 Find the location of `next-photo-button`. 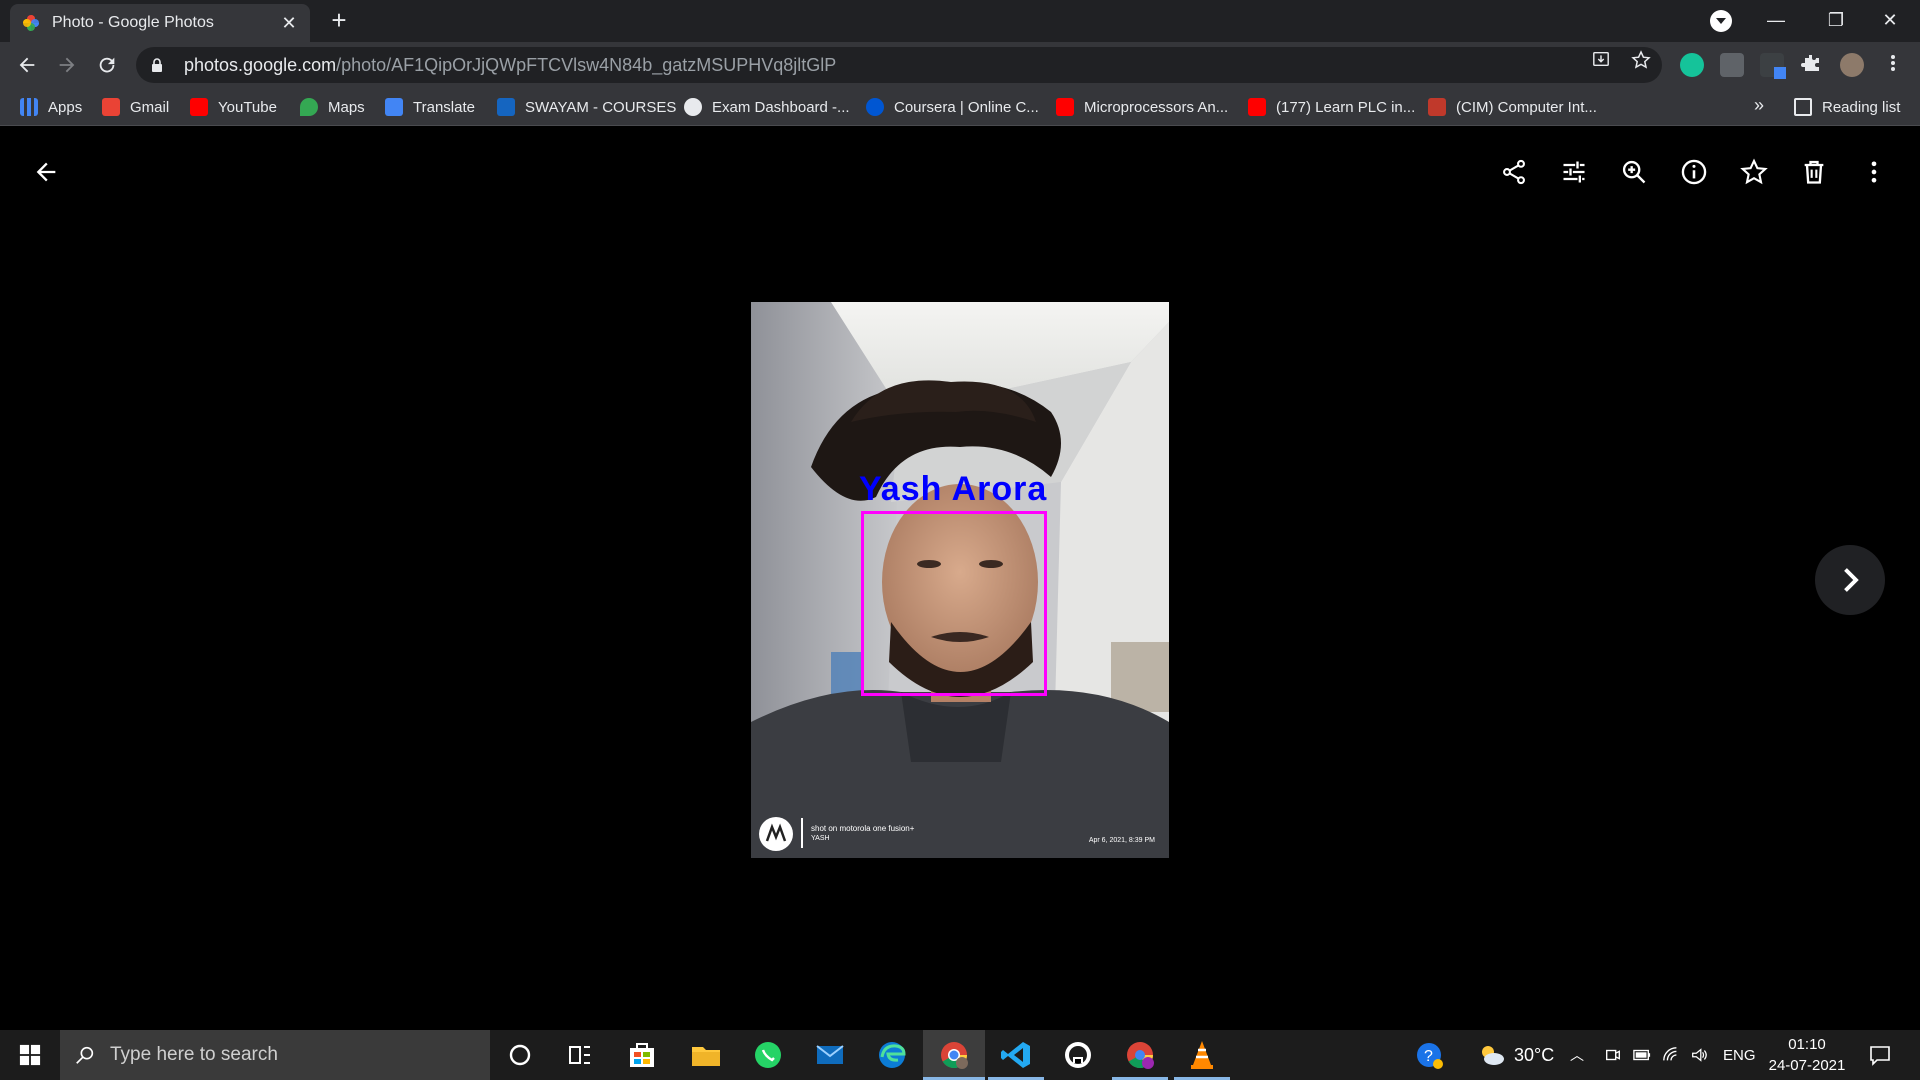

next-photo-button is located at coordinates (1850, 580).